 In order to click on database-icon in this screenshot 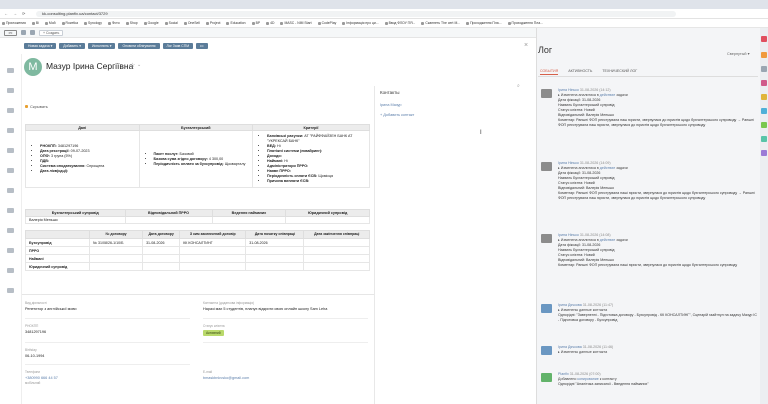, I will do `click(10, 270)`.